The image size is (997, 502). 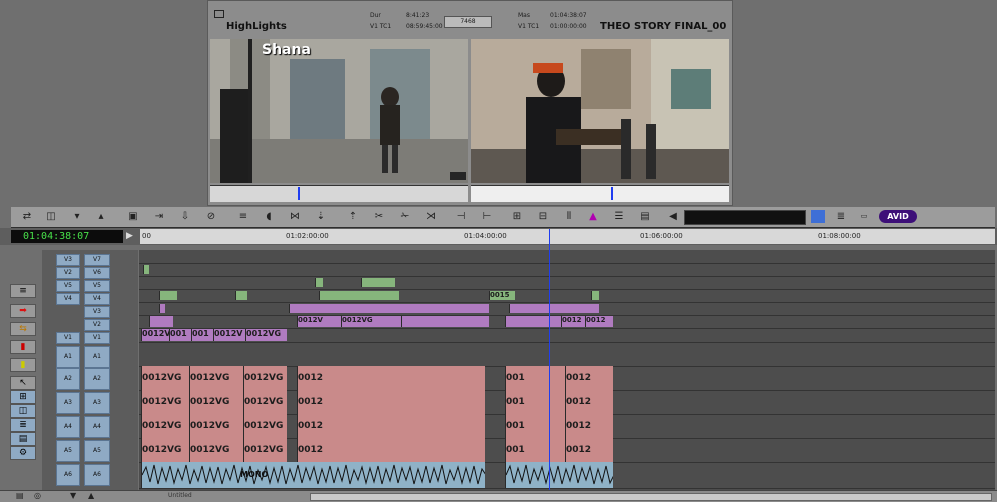 I want to click on extract-icon: ⇣, so click(x=321, y=216).